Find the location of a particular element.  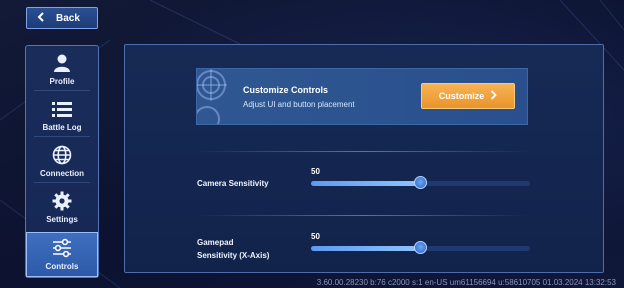

chevron-left-icon is located at coordinates (41, 18).